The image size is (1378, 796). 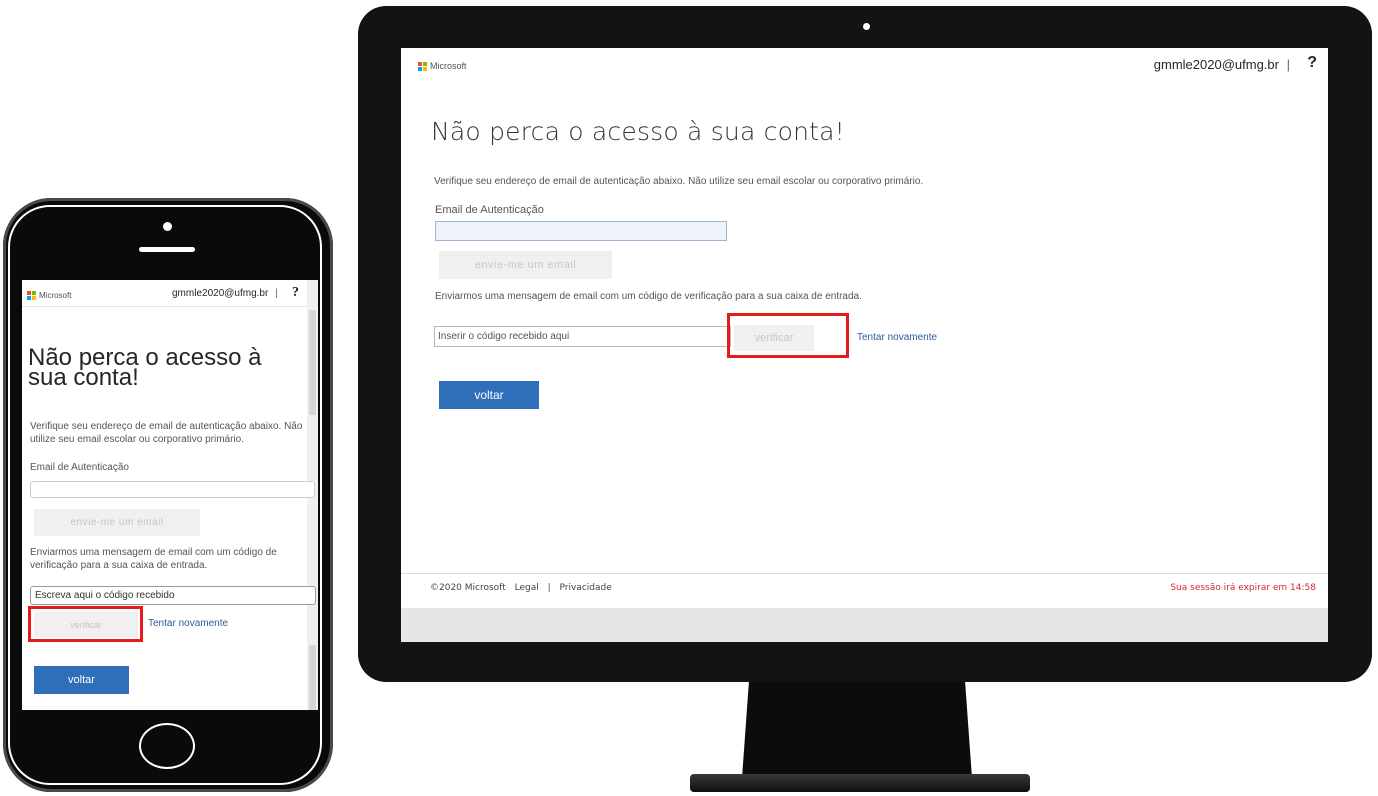 What do you see at coordinates (864, 625) in the screenshot?
I see `footer-band` at bounding box center [864, 625].